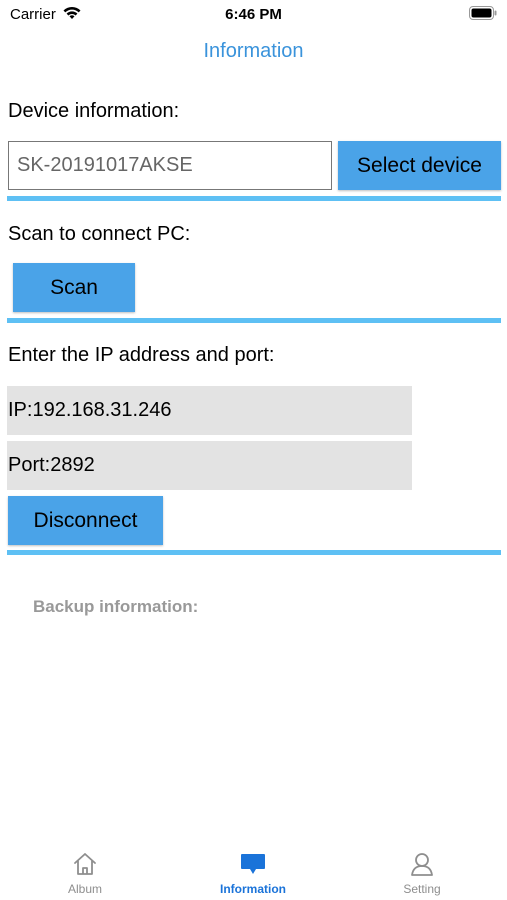 The width and height of the screenshot is (507, 900). I want to click on disconnect-button: Disconnect, so click(85, 520).